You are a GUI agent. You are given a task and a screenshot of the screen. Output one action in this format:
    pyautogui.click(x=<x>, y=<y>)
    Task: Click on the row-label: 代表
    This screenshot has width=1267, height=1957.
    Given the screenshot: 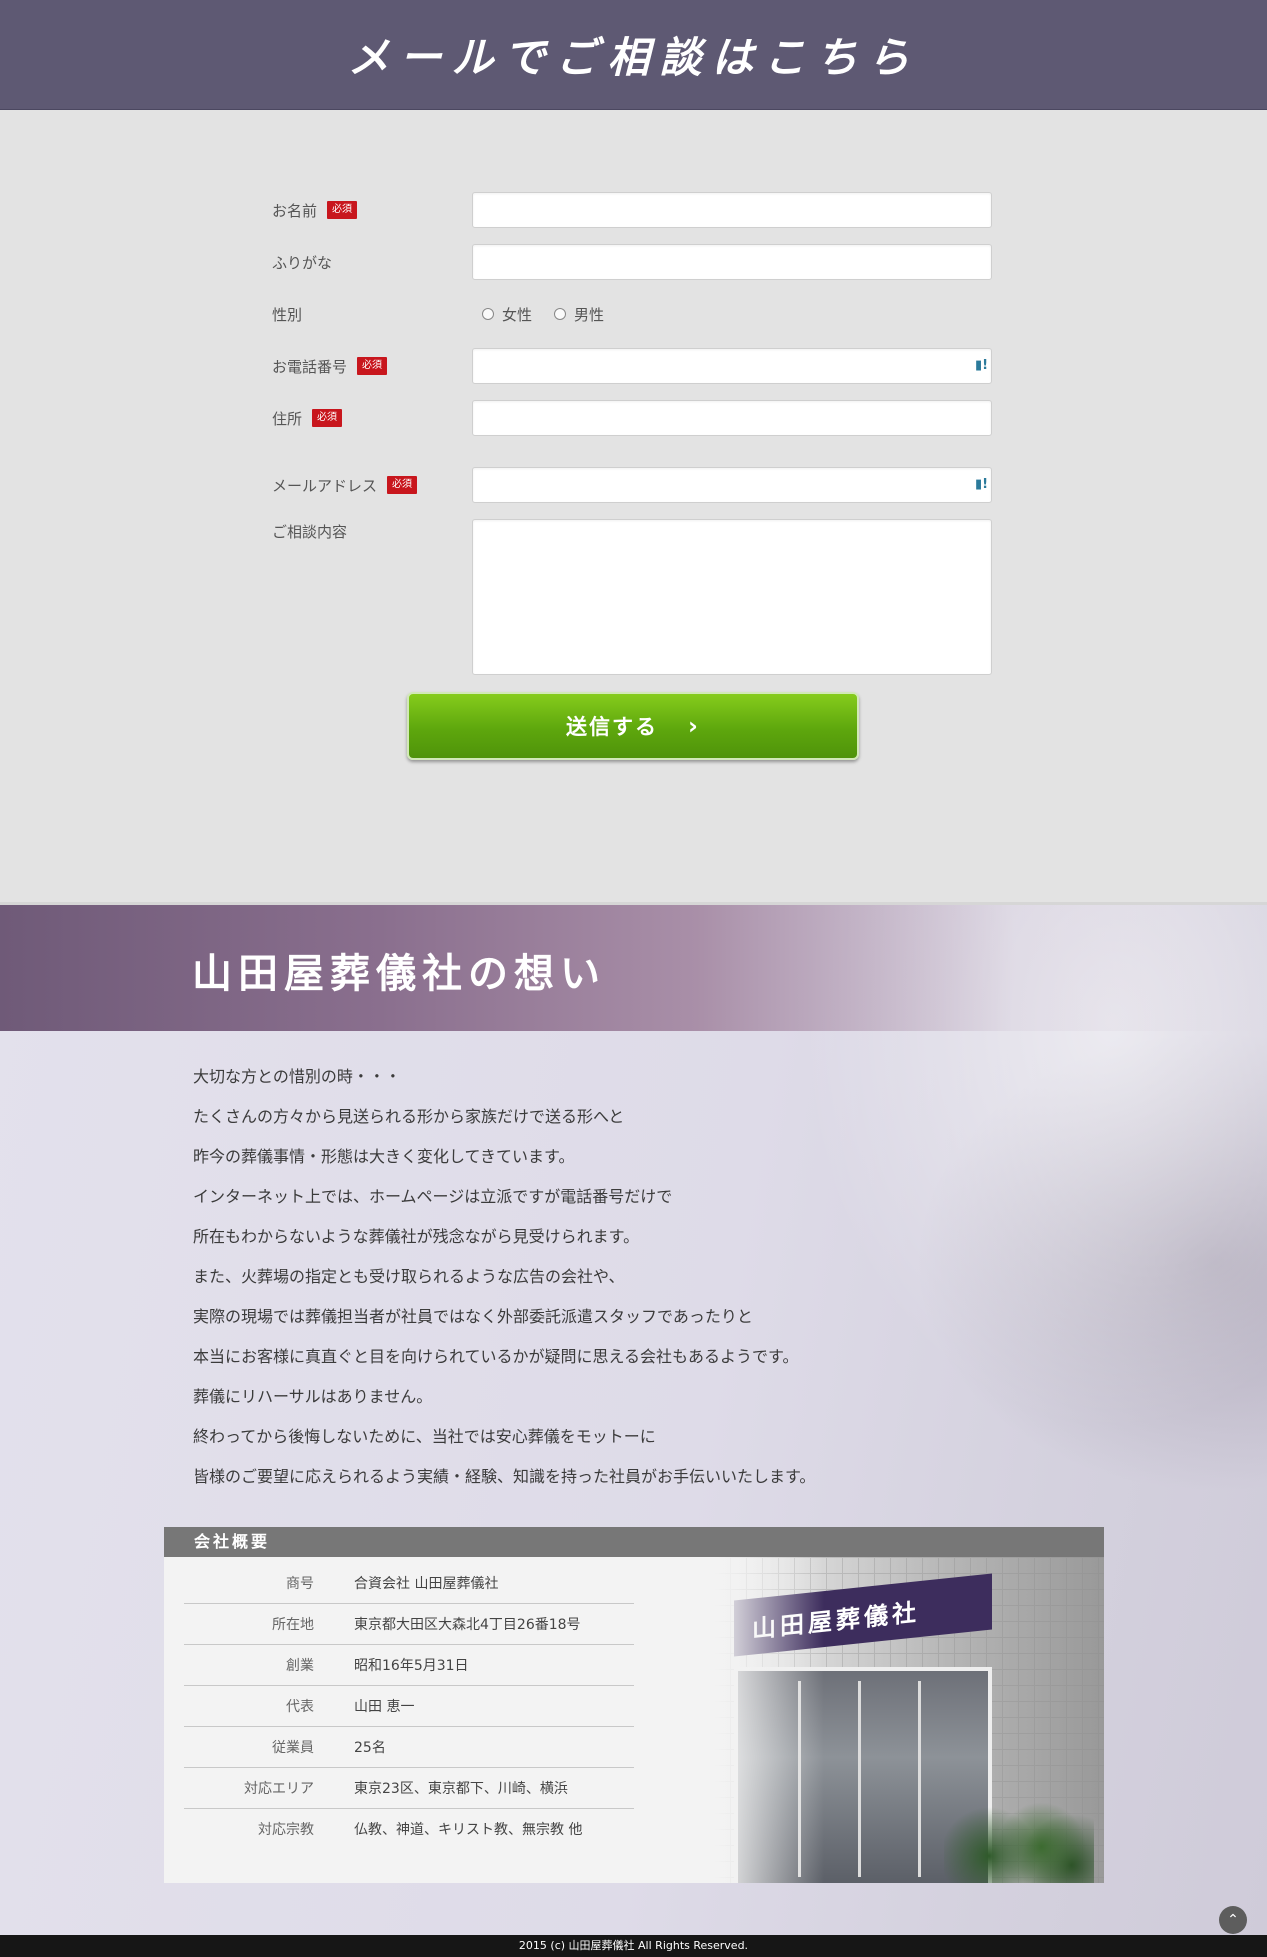 What is the action you would take?
    pyautogui.click(x=300, y=1707)
    